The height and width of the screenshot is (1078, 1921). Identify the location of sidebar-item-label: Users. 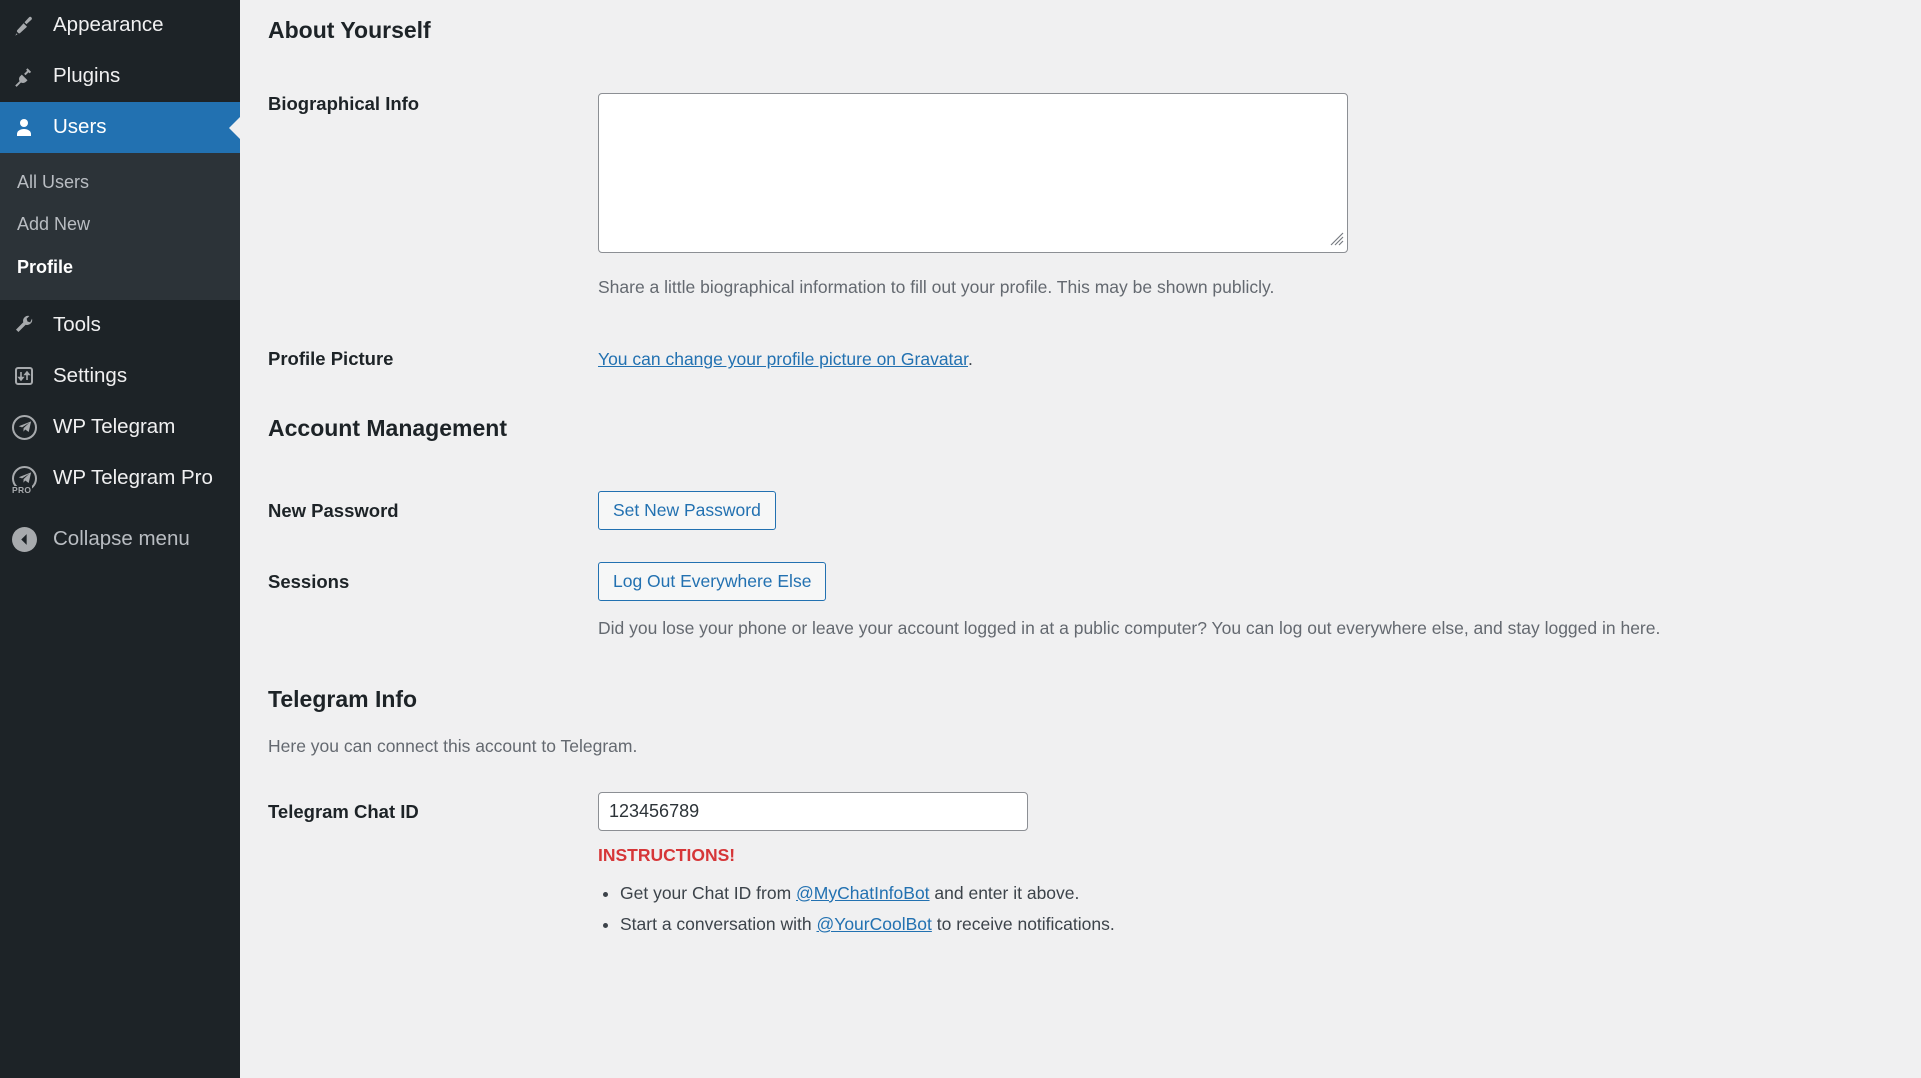
(80, 127).